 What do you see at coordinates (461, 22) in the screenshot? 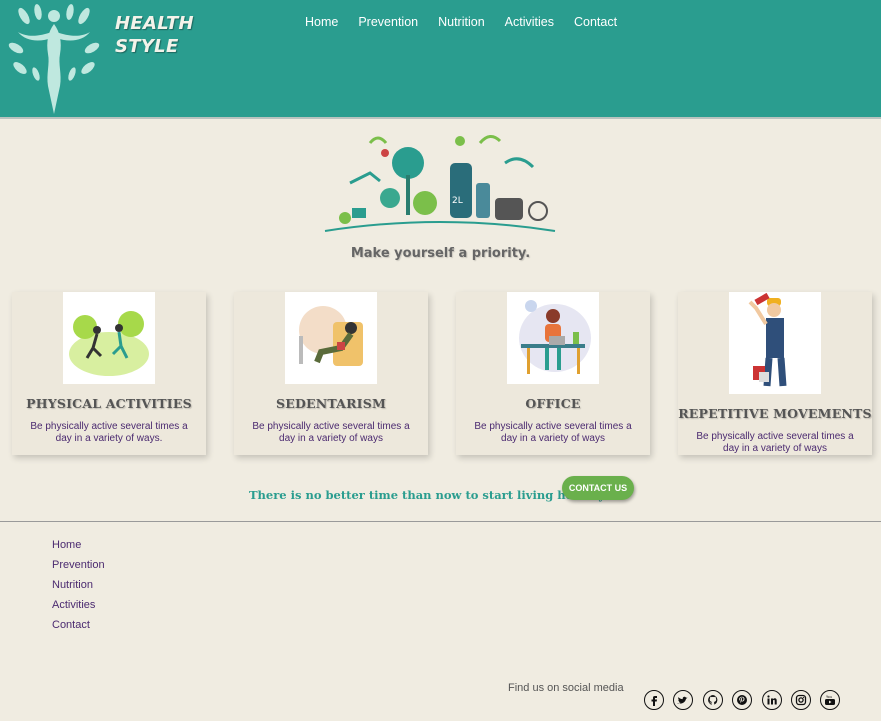
I see `nav-nutrition: Nutrition` at bounding box center [461, 22].